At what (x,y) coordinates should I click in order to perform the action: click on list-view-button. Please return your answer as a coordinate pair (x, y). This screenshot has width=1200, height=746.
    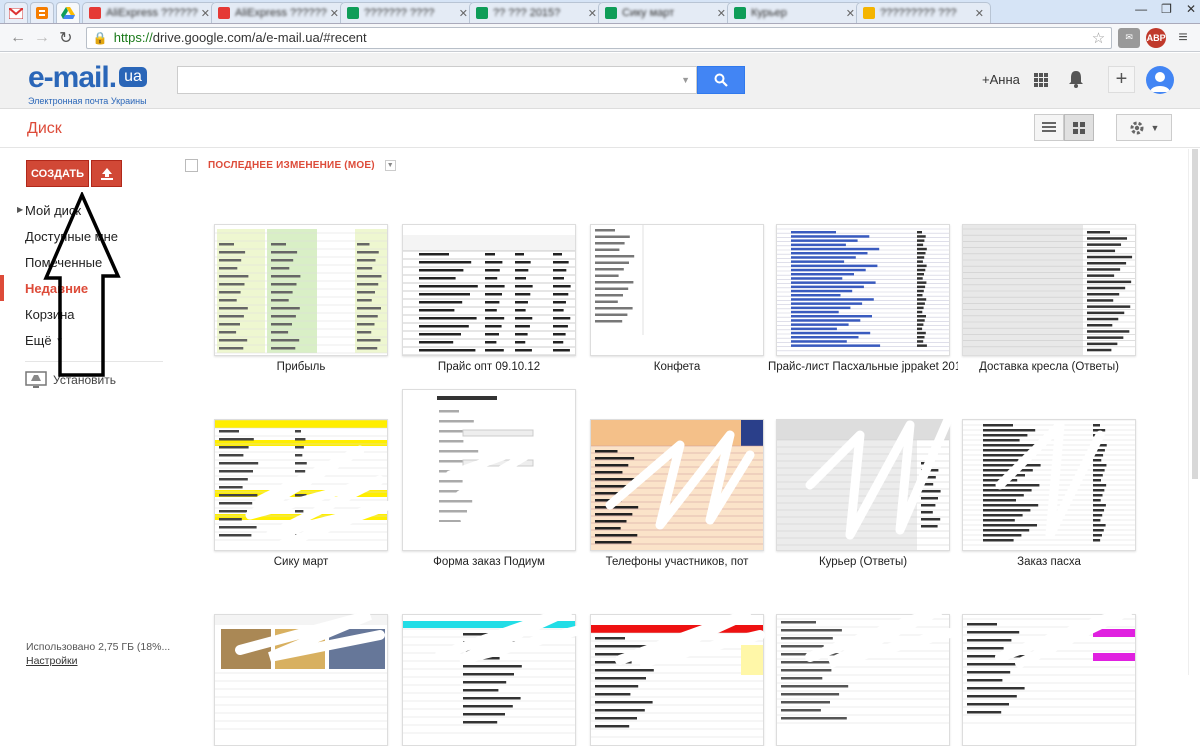
    Looking at the image, I should click on (1049, 127).